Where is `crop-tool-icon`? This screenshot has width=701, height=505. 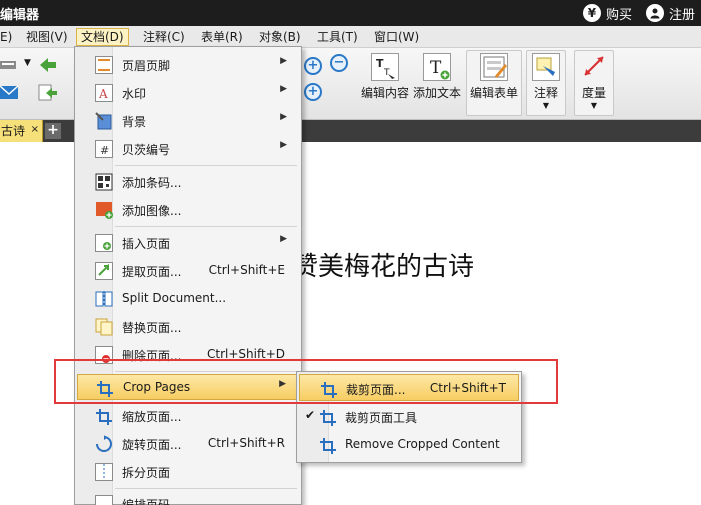
crop-tool-icon is located at coordinates (328, 417).